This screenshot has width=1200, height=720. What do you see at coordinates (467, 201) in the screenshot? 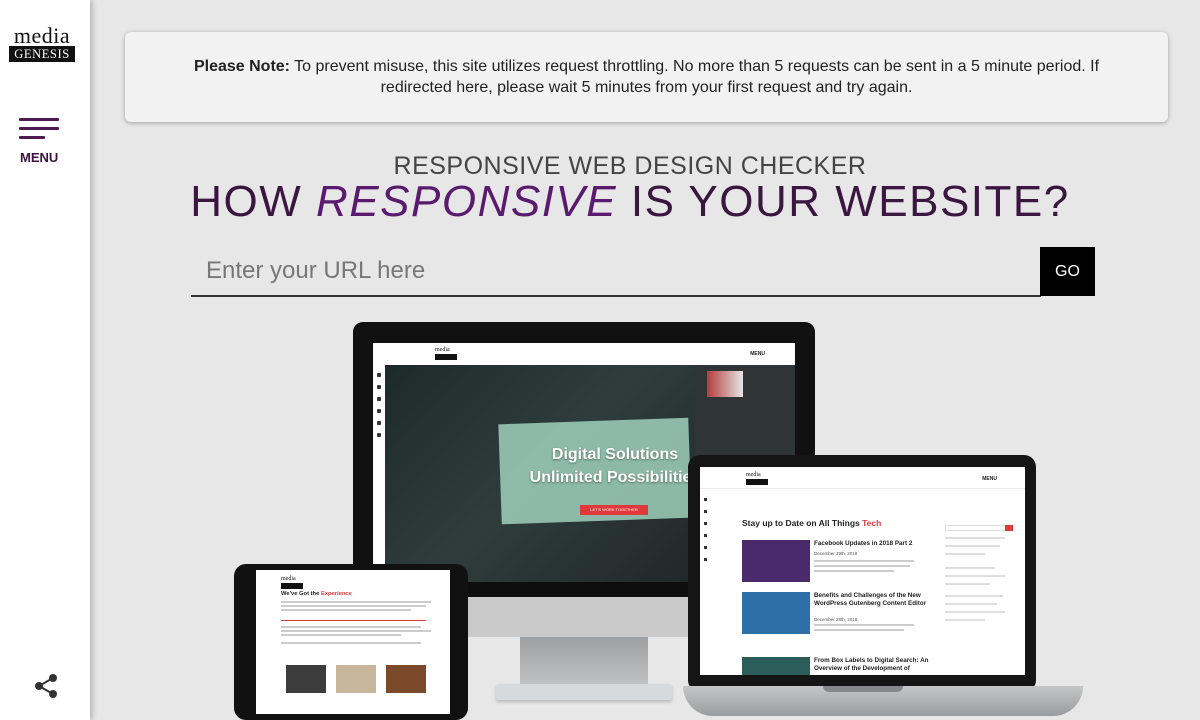
I see `title-emphasis: RESPONSIVE` at bounding box center [467, 201].